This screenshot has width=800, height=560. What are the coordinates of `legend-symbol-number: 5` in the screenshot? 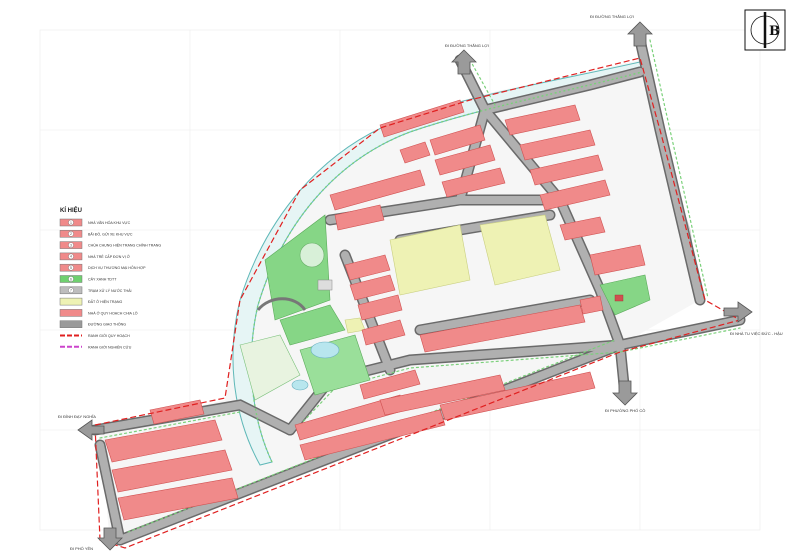 It's located at (71, 268).